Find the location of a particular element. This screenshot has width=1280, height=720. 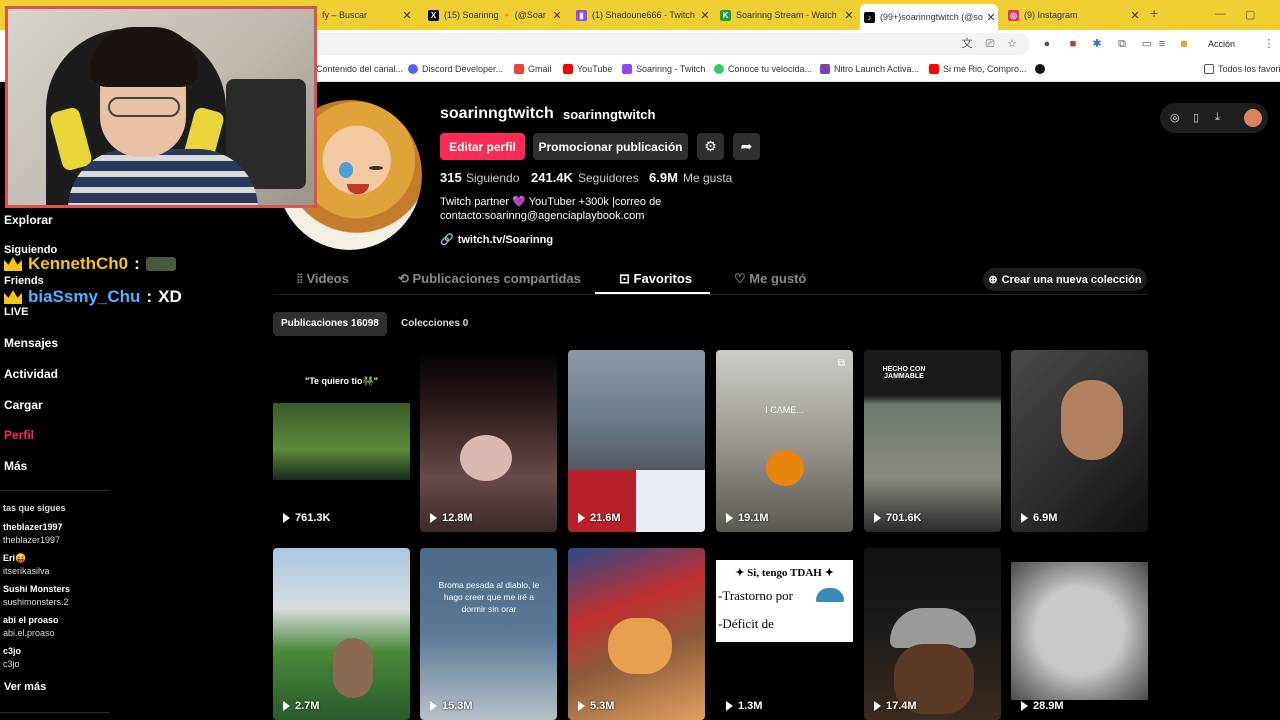

star-icon: ☆ is located at coordinates (1012, 44).